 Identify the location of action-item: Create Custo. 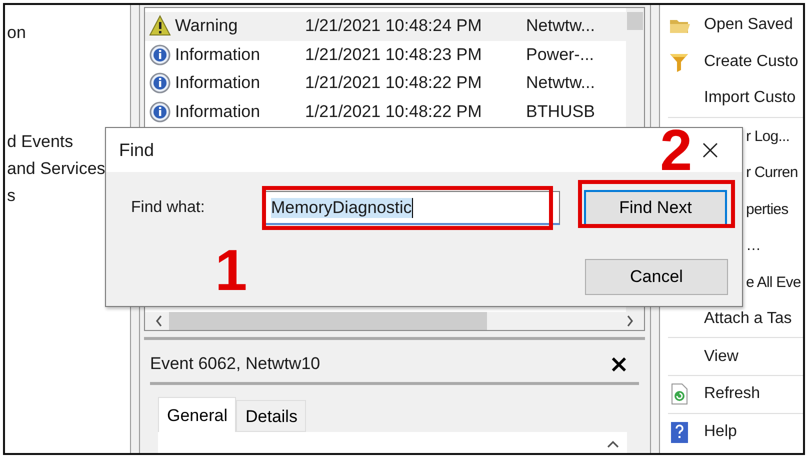
(751, 61).